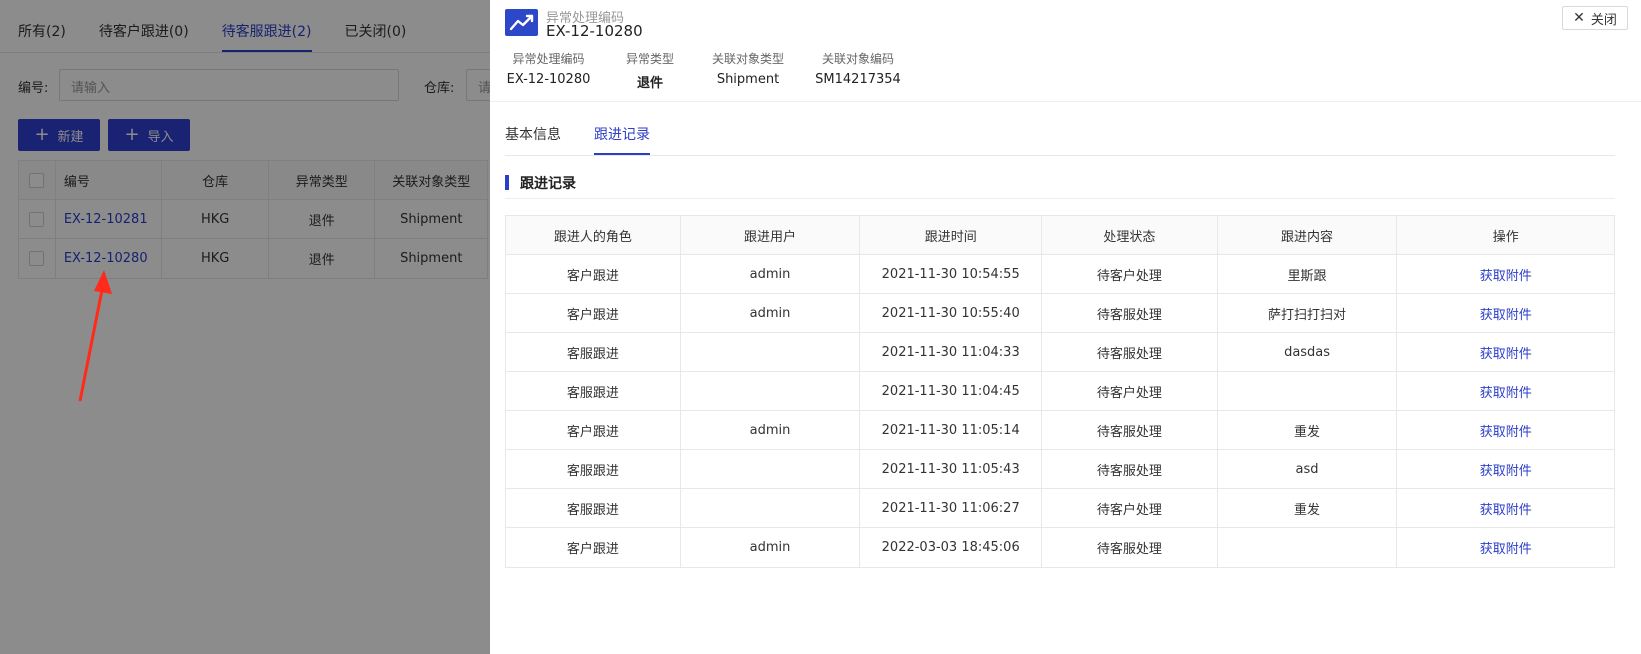 This screenshot has width=1641, height=654. I want to click on summary-label: 关联对象类型, so click(747, 59).